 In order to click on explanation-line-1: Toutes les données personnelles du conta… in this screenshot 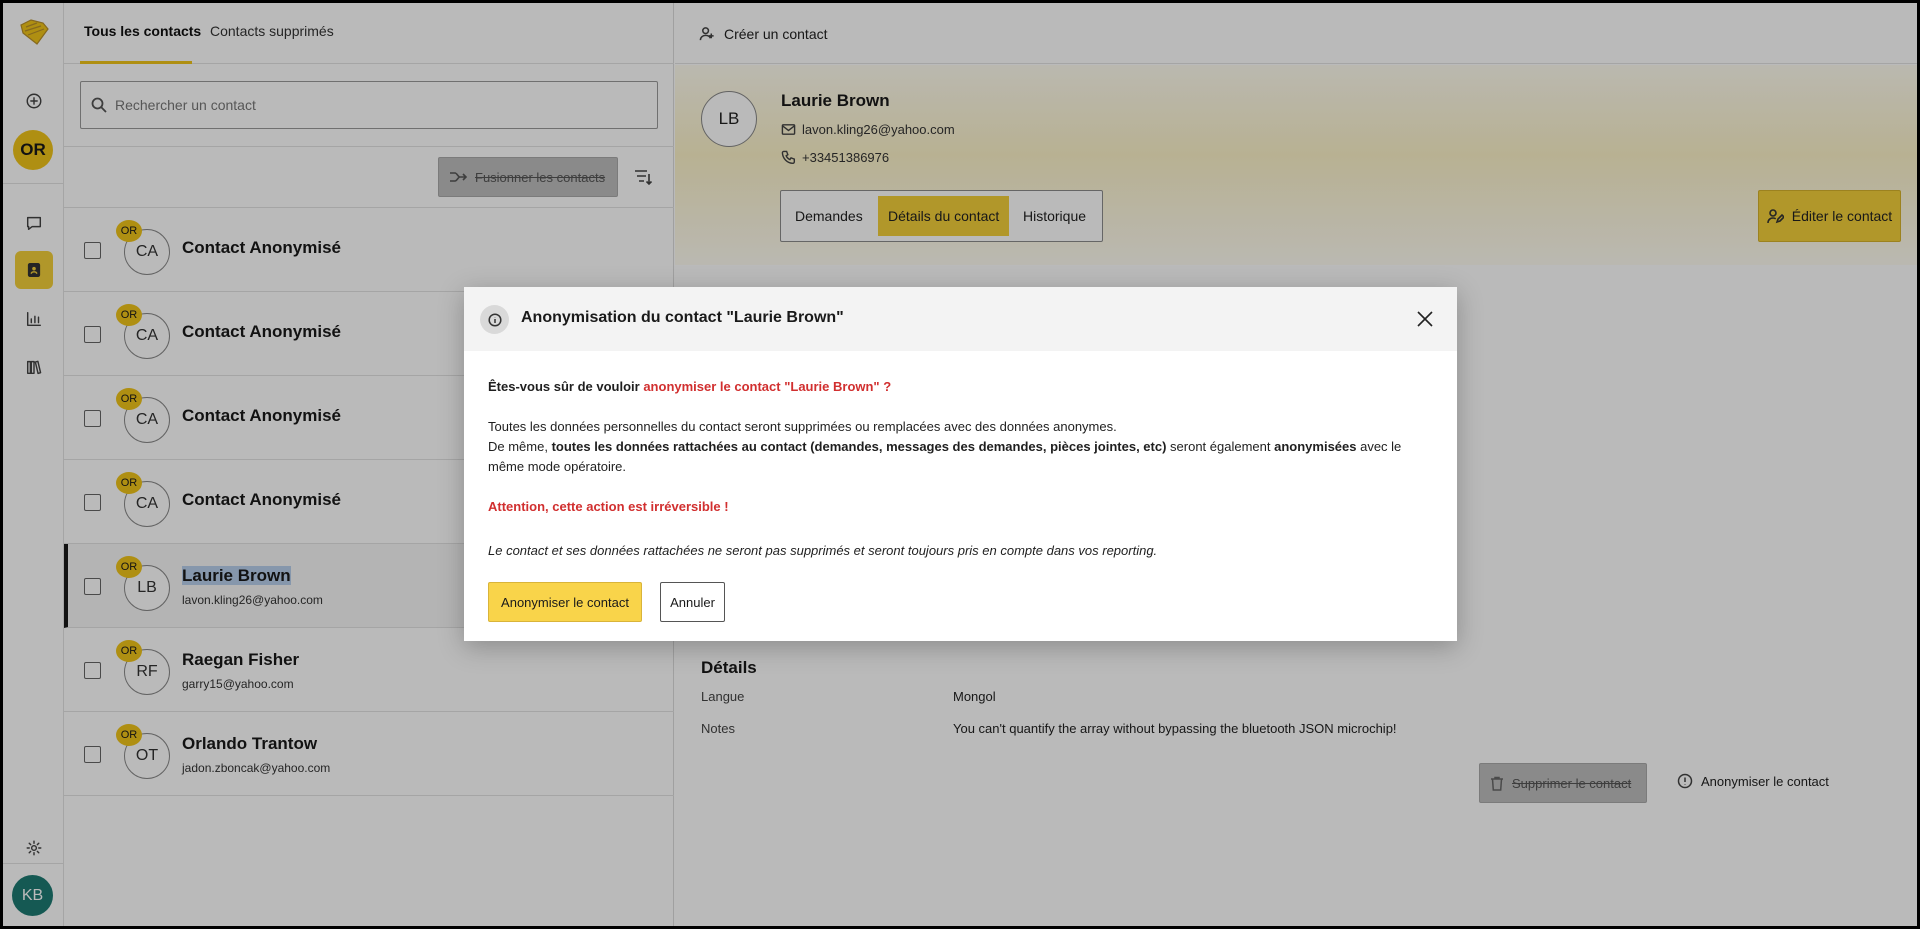, I will do `click(802, 426)`.